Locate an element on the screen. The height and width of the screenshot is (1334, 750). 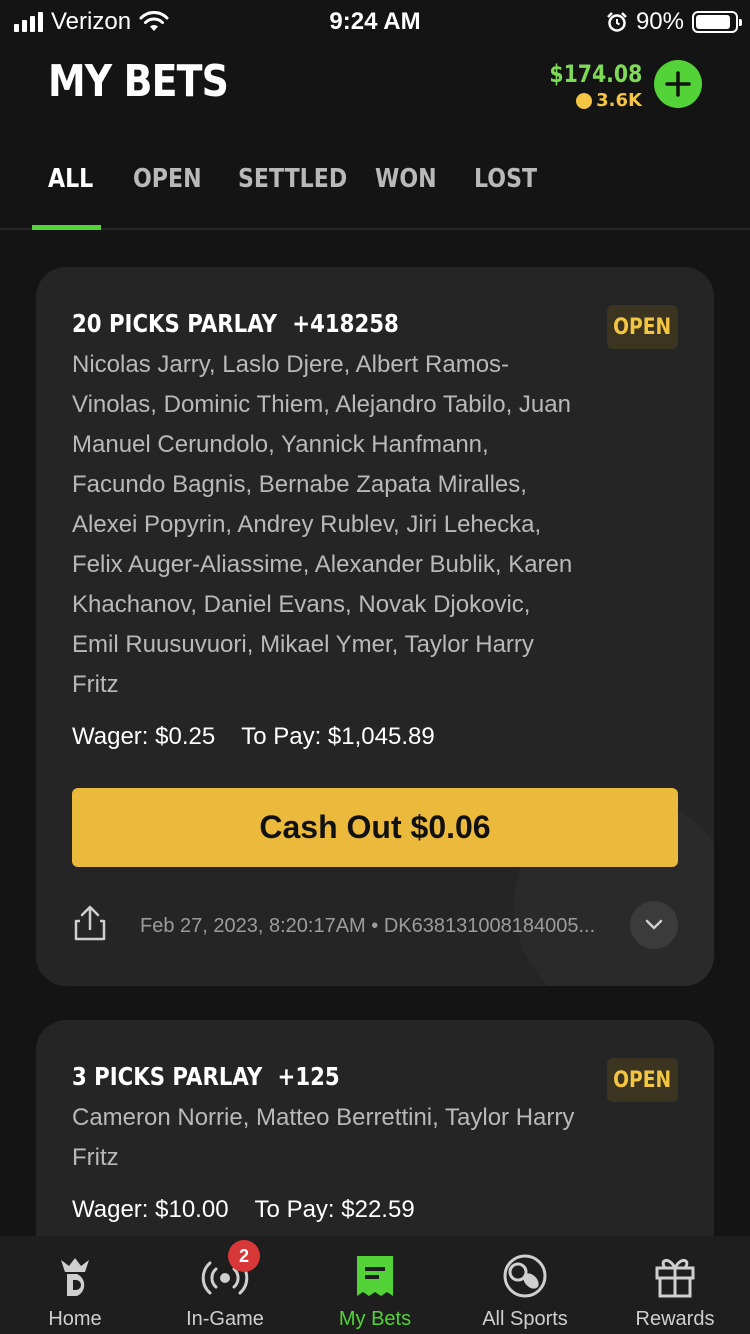
balance-amount: $174.08 is located at coordinates (595, 74).